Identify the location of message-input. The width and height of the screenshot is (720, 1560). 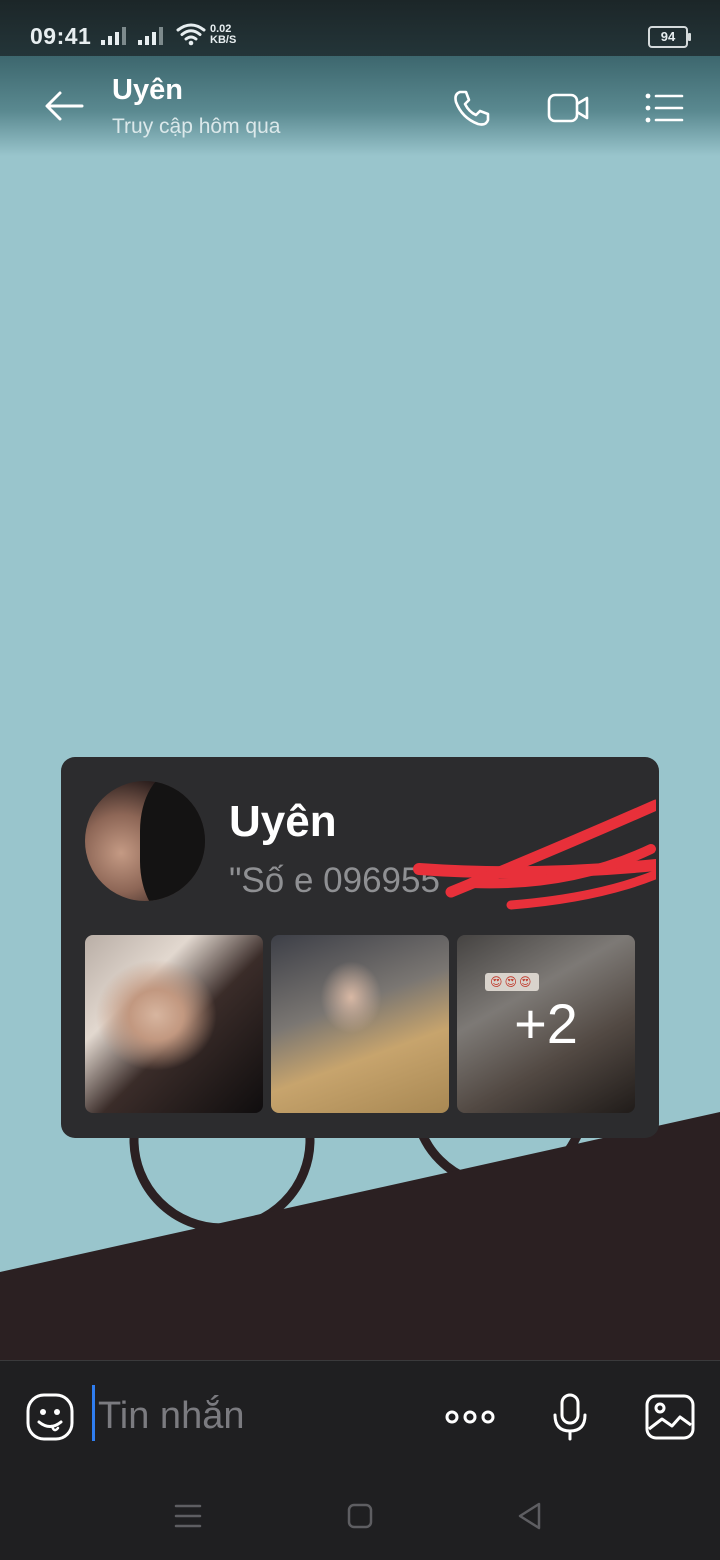
(258, 1416).